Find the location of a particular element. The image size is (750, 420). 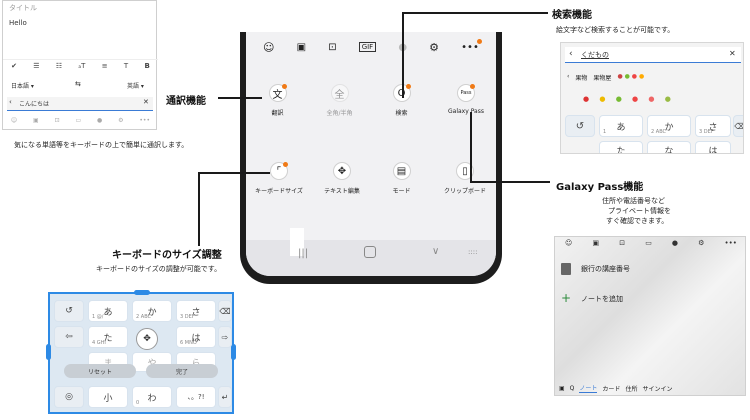

size-title: キーボードのサイズ調整 is located at coordinates (167, 255).